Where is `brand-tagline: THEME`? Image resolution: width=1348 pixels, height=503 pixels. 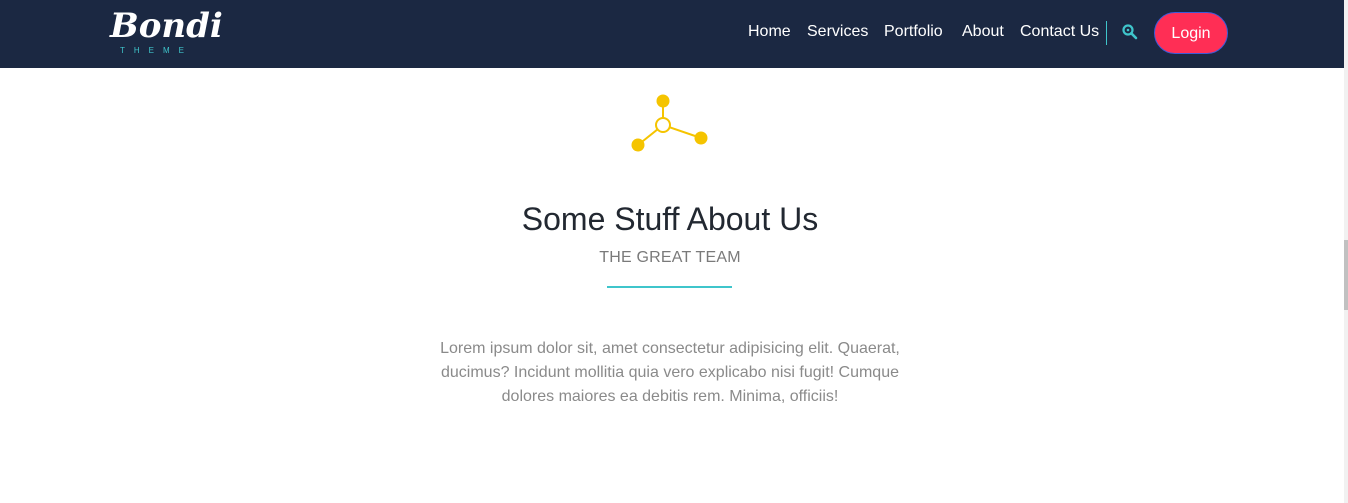 brand-tagline: THEME is located at coordinates (156, 50).